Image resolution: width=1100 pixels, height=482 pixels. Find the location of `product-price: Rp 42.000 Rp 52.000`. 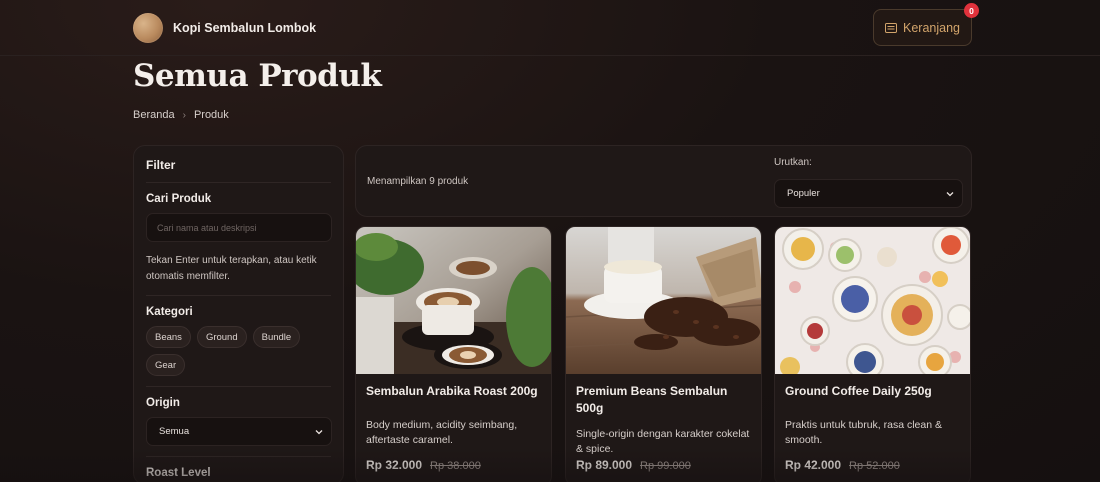

product-price: Rp 42.000 Rp 52.000 is located at coordinates (842, 465).